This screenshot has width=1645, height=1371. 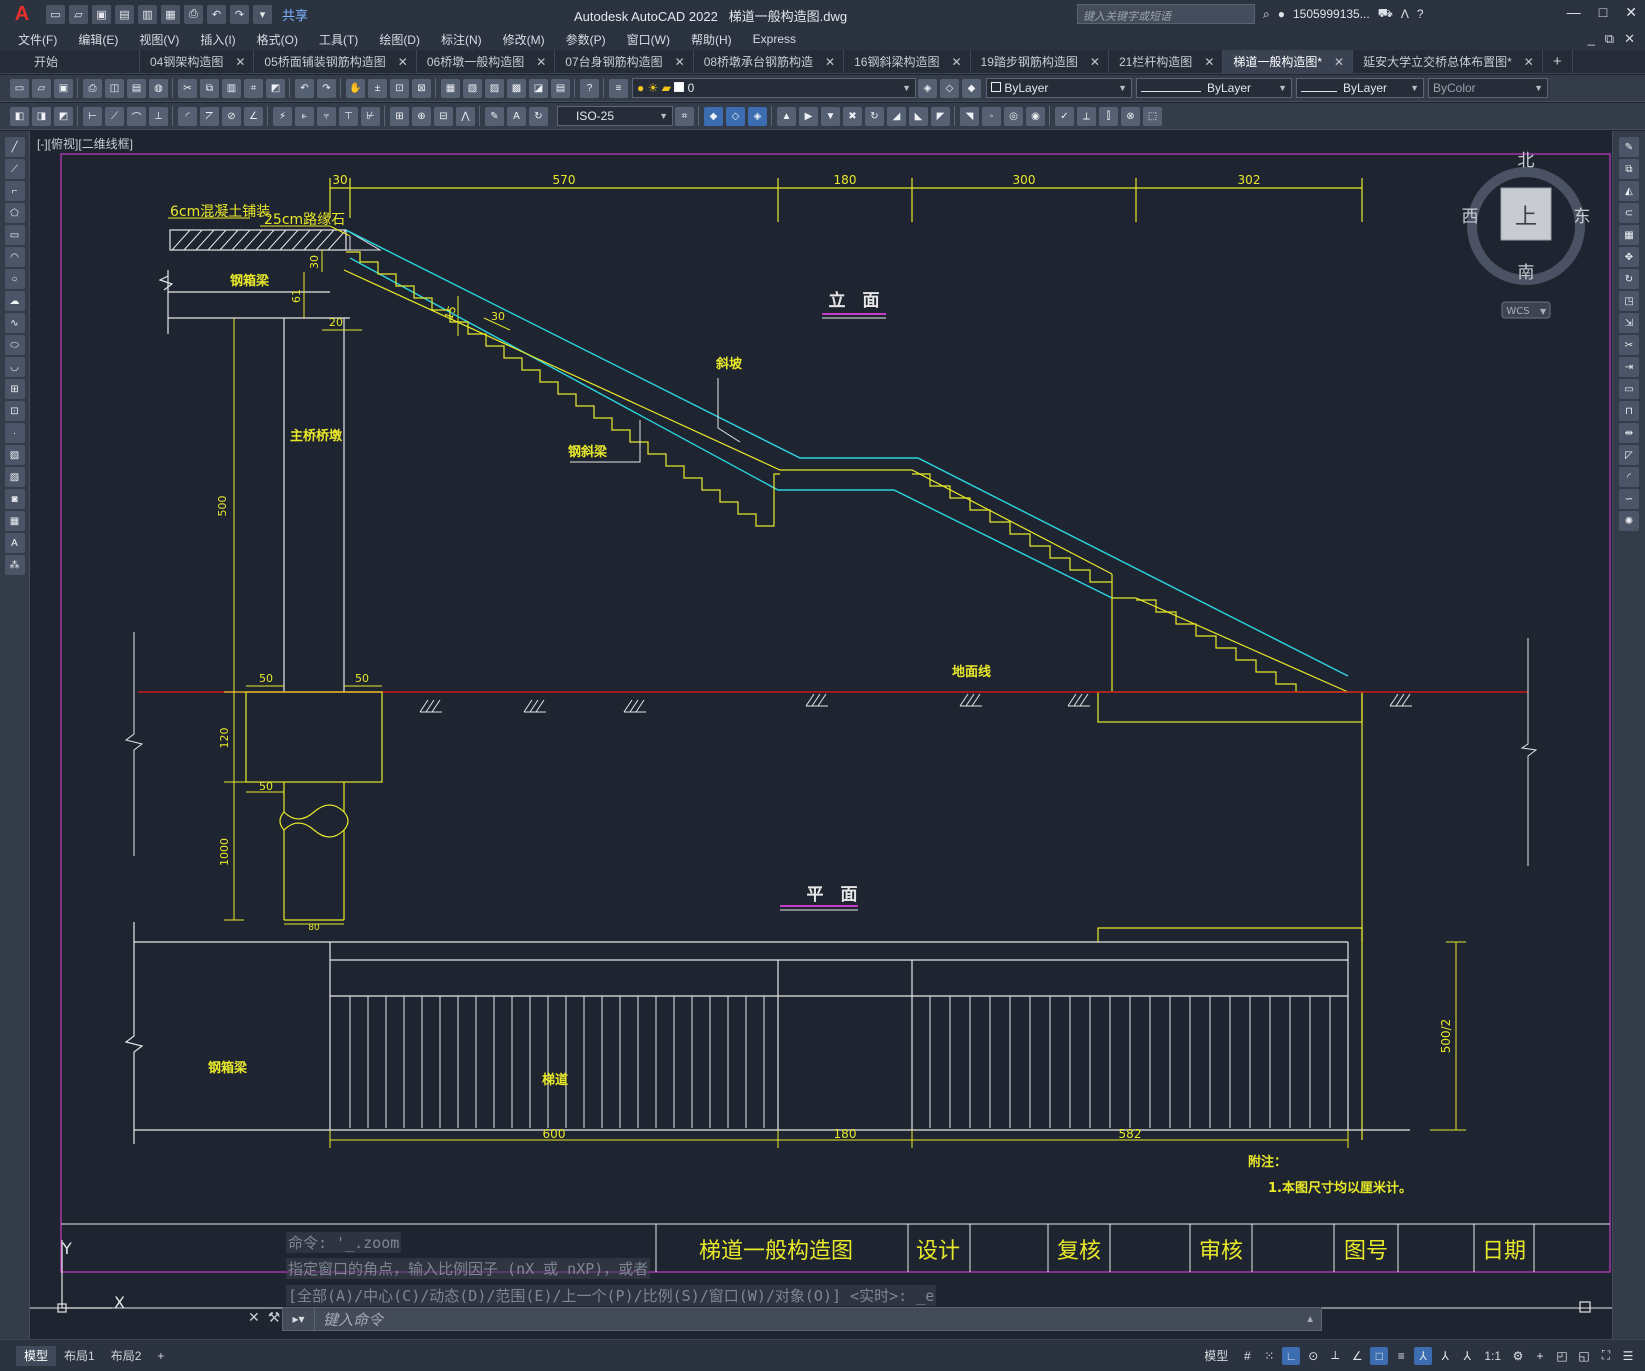 I want to click on hatch-icon: ▨, so click(x=14, y=455).